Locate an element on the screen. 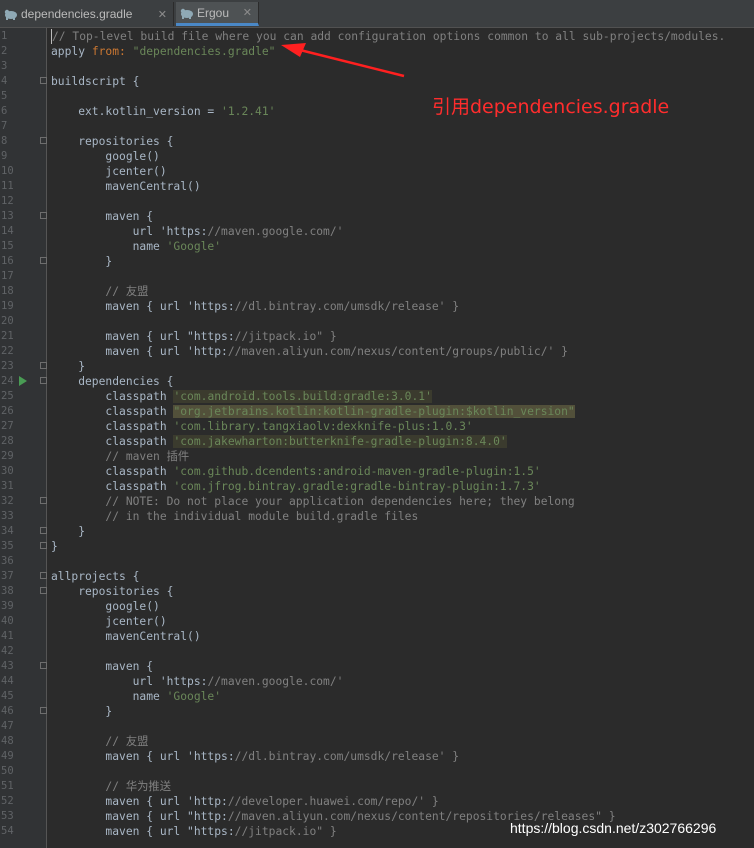 This screenshot has height=848, width=754. code-line: 21 maven { url "https://jitpack.io" } is located at coordinates (377, 336).